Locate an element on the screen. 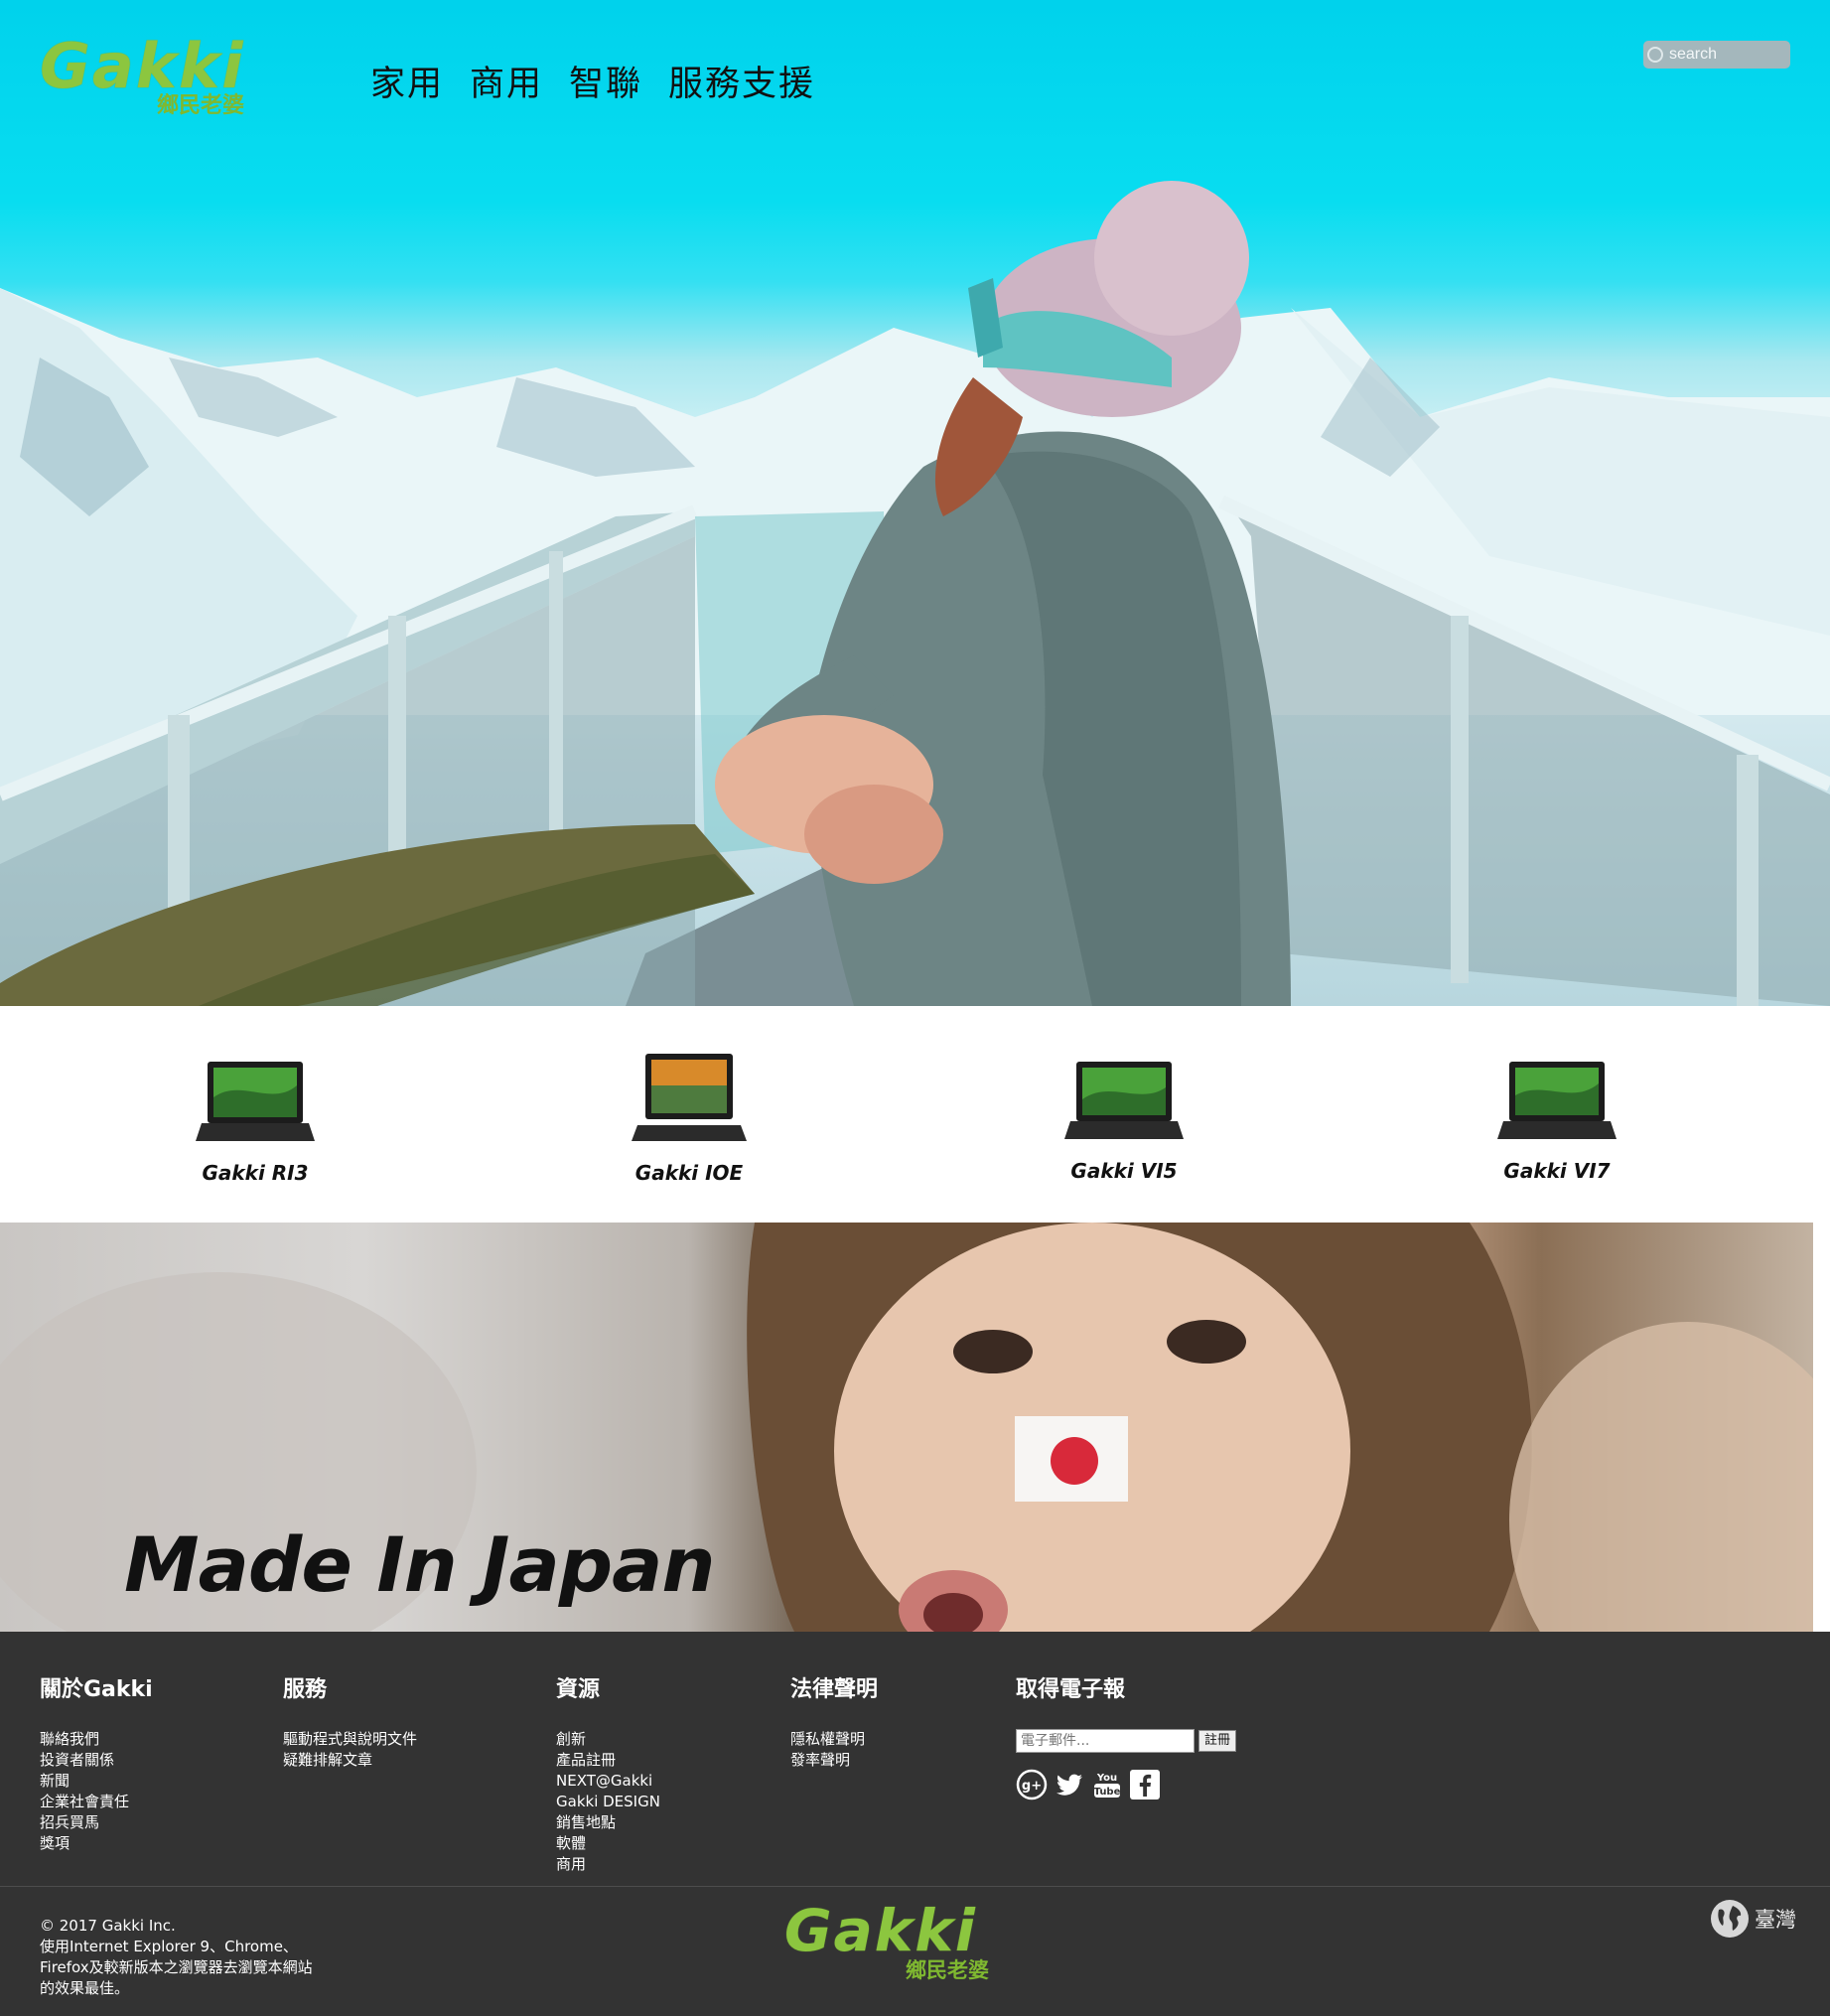 Image resolution: width=1830 pixels, height=2016 pixels. product-label: Gakki IOE is located at coordinates (689, 1173).